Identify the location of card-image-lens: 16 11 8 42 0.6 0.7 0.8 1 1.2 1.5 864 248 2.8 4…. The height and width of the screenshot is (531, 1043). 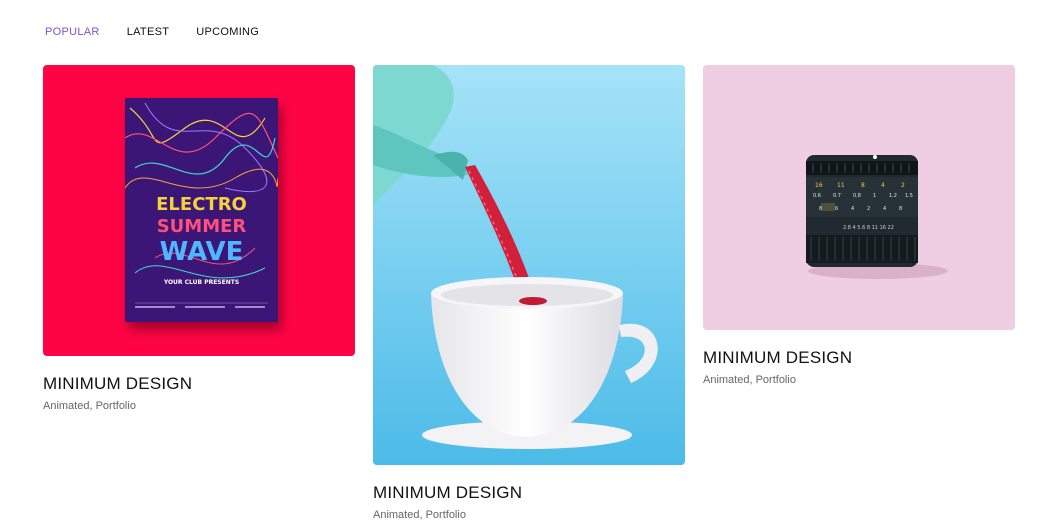
(859, 197).